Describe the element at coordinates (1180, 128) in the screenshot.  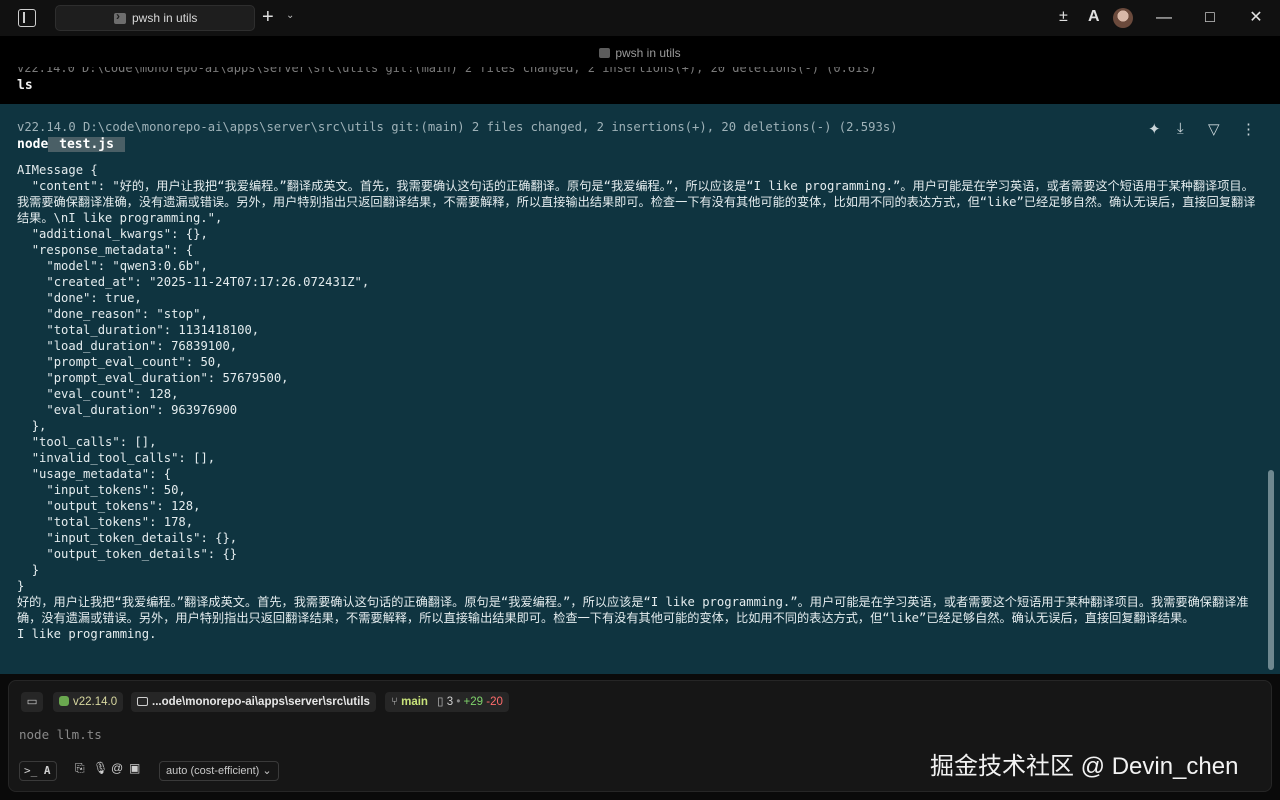
I see `download-icon: ⤓` at that location.